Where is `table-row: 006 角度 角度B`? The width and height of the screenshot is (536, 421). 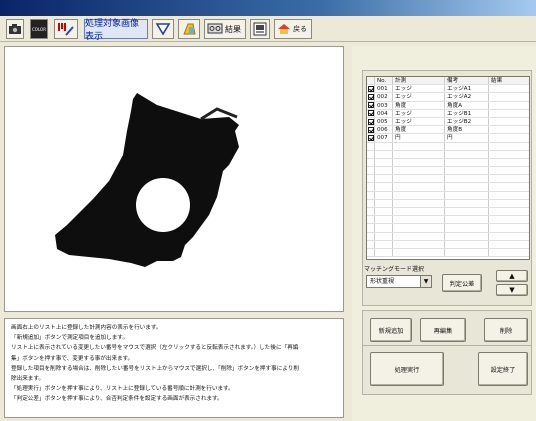 table-row: 006 角度 角度B is located at coordinates (448, 130).